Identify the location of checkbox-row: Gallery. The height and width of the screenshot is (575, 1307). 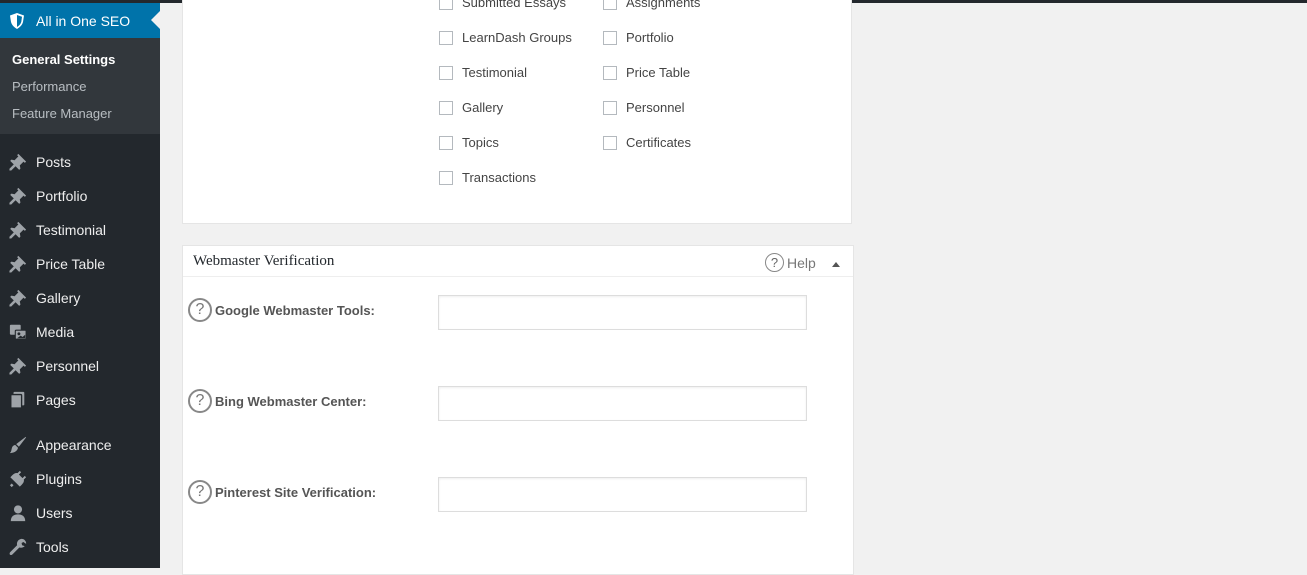
(471, 107).